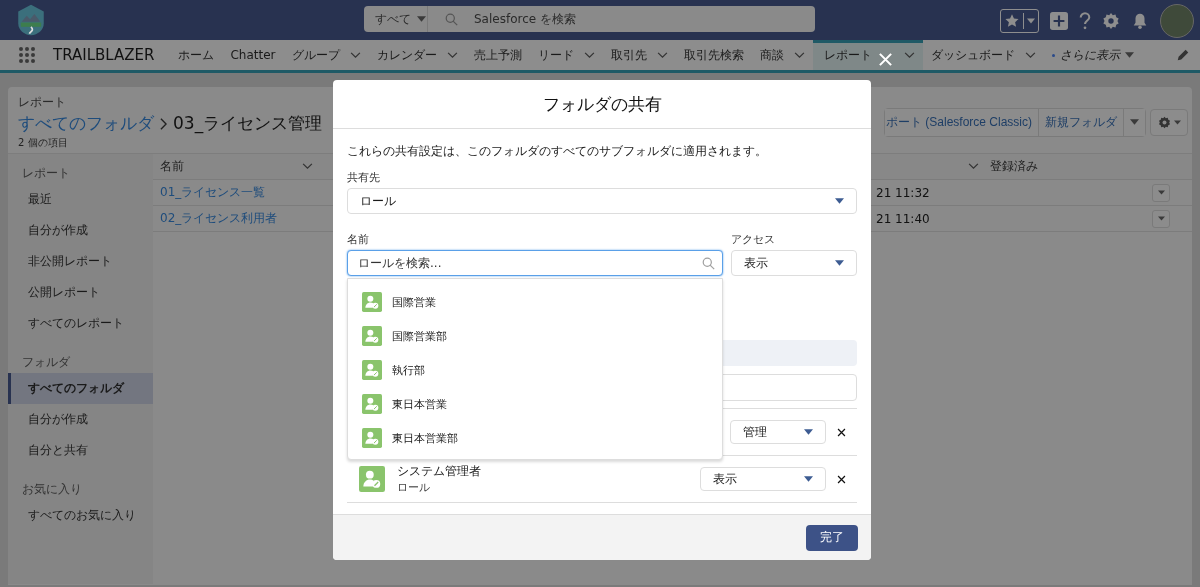  What do you see at coordinates (1085, 21) in the screenshot?
I see `help-icon` at bounding box center [1085, 21].